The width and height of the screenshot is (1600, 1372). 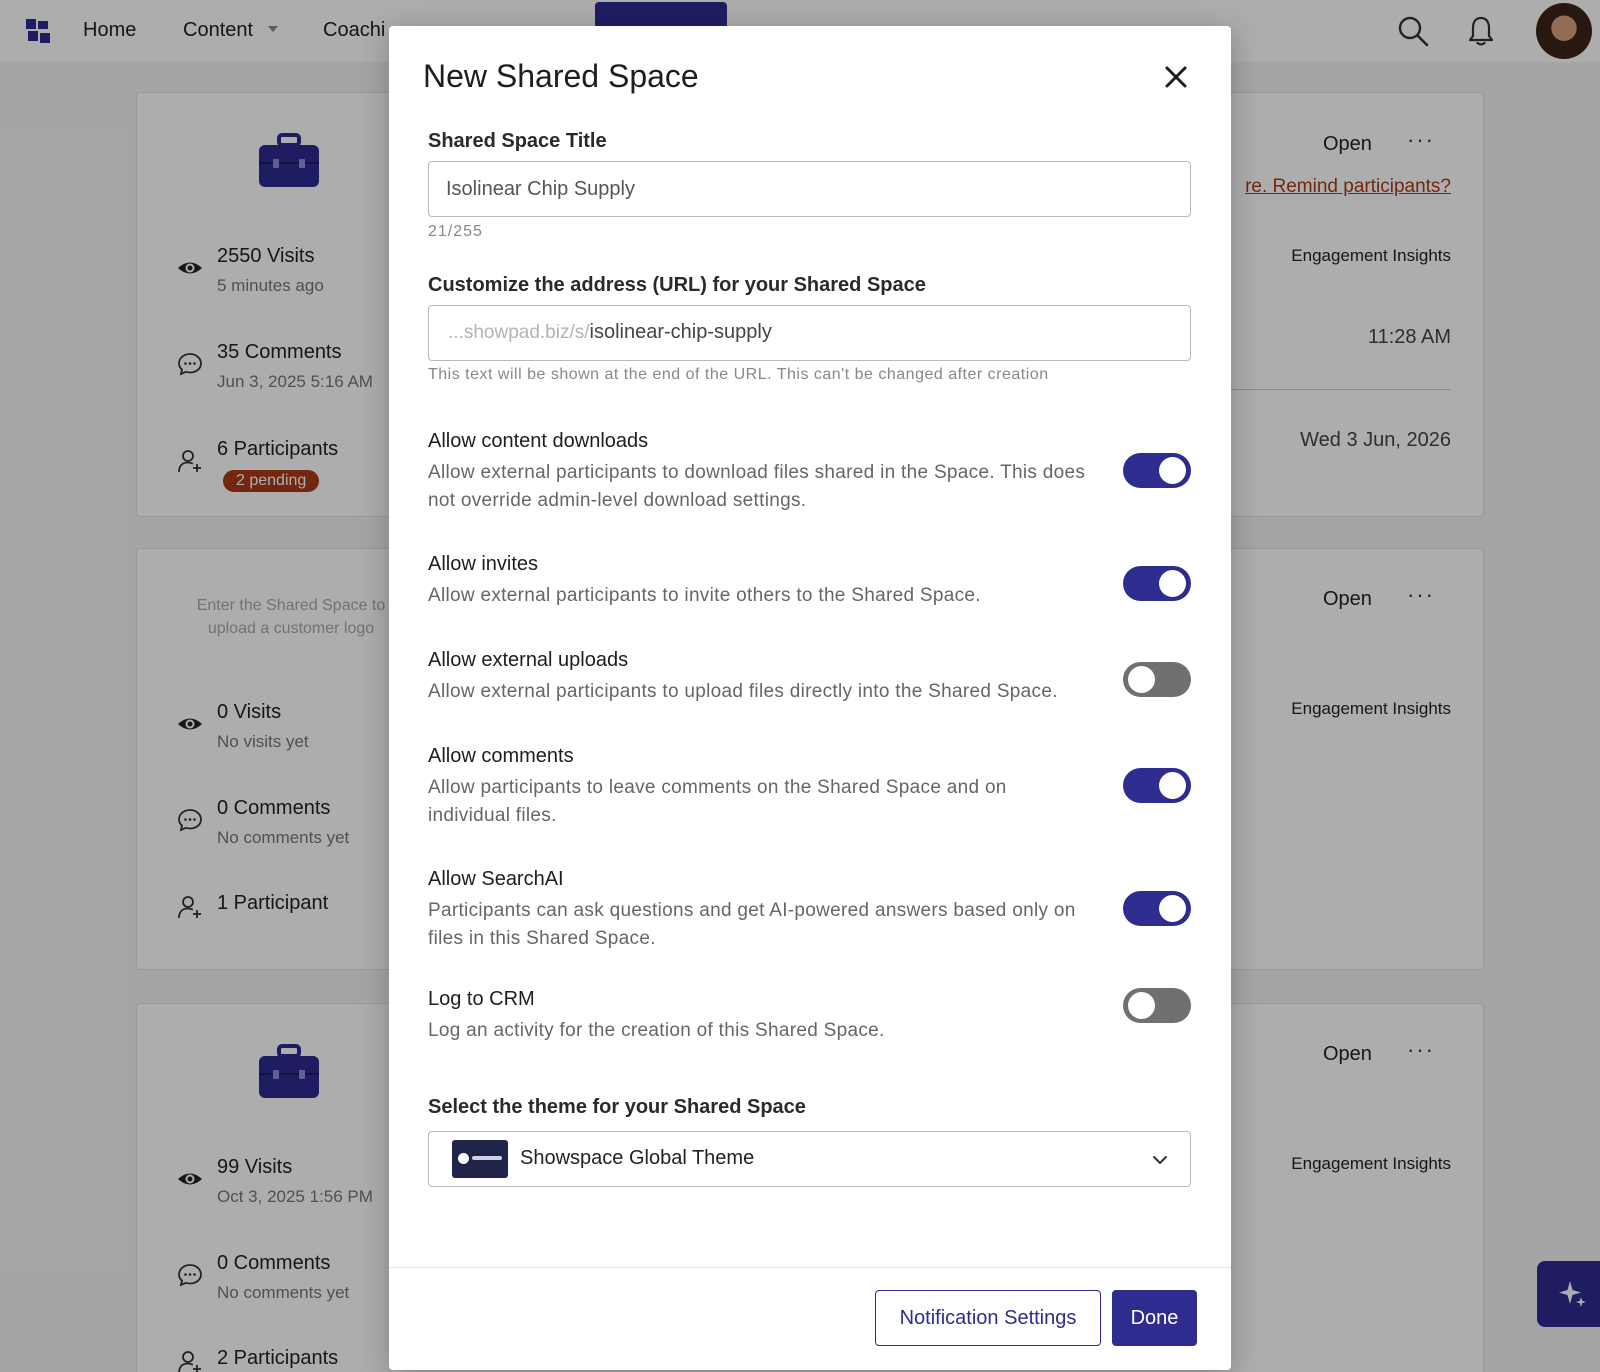 I want to click on toggle-title: Allow comments, so click(x=501, y=756).